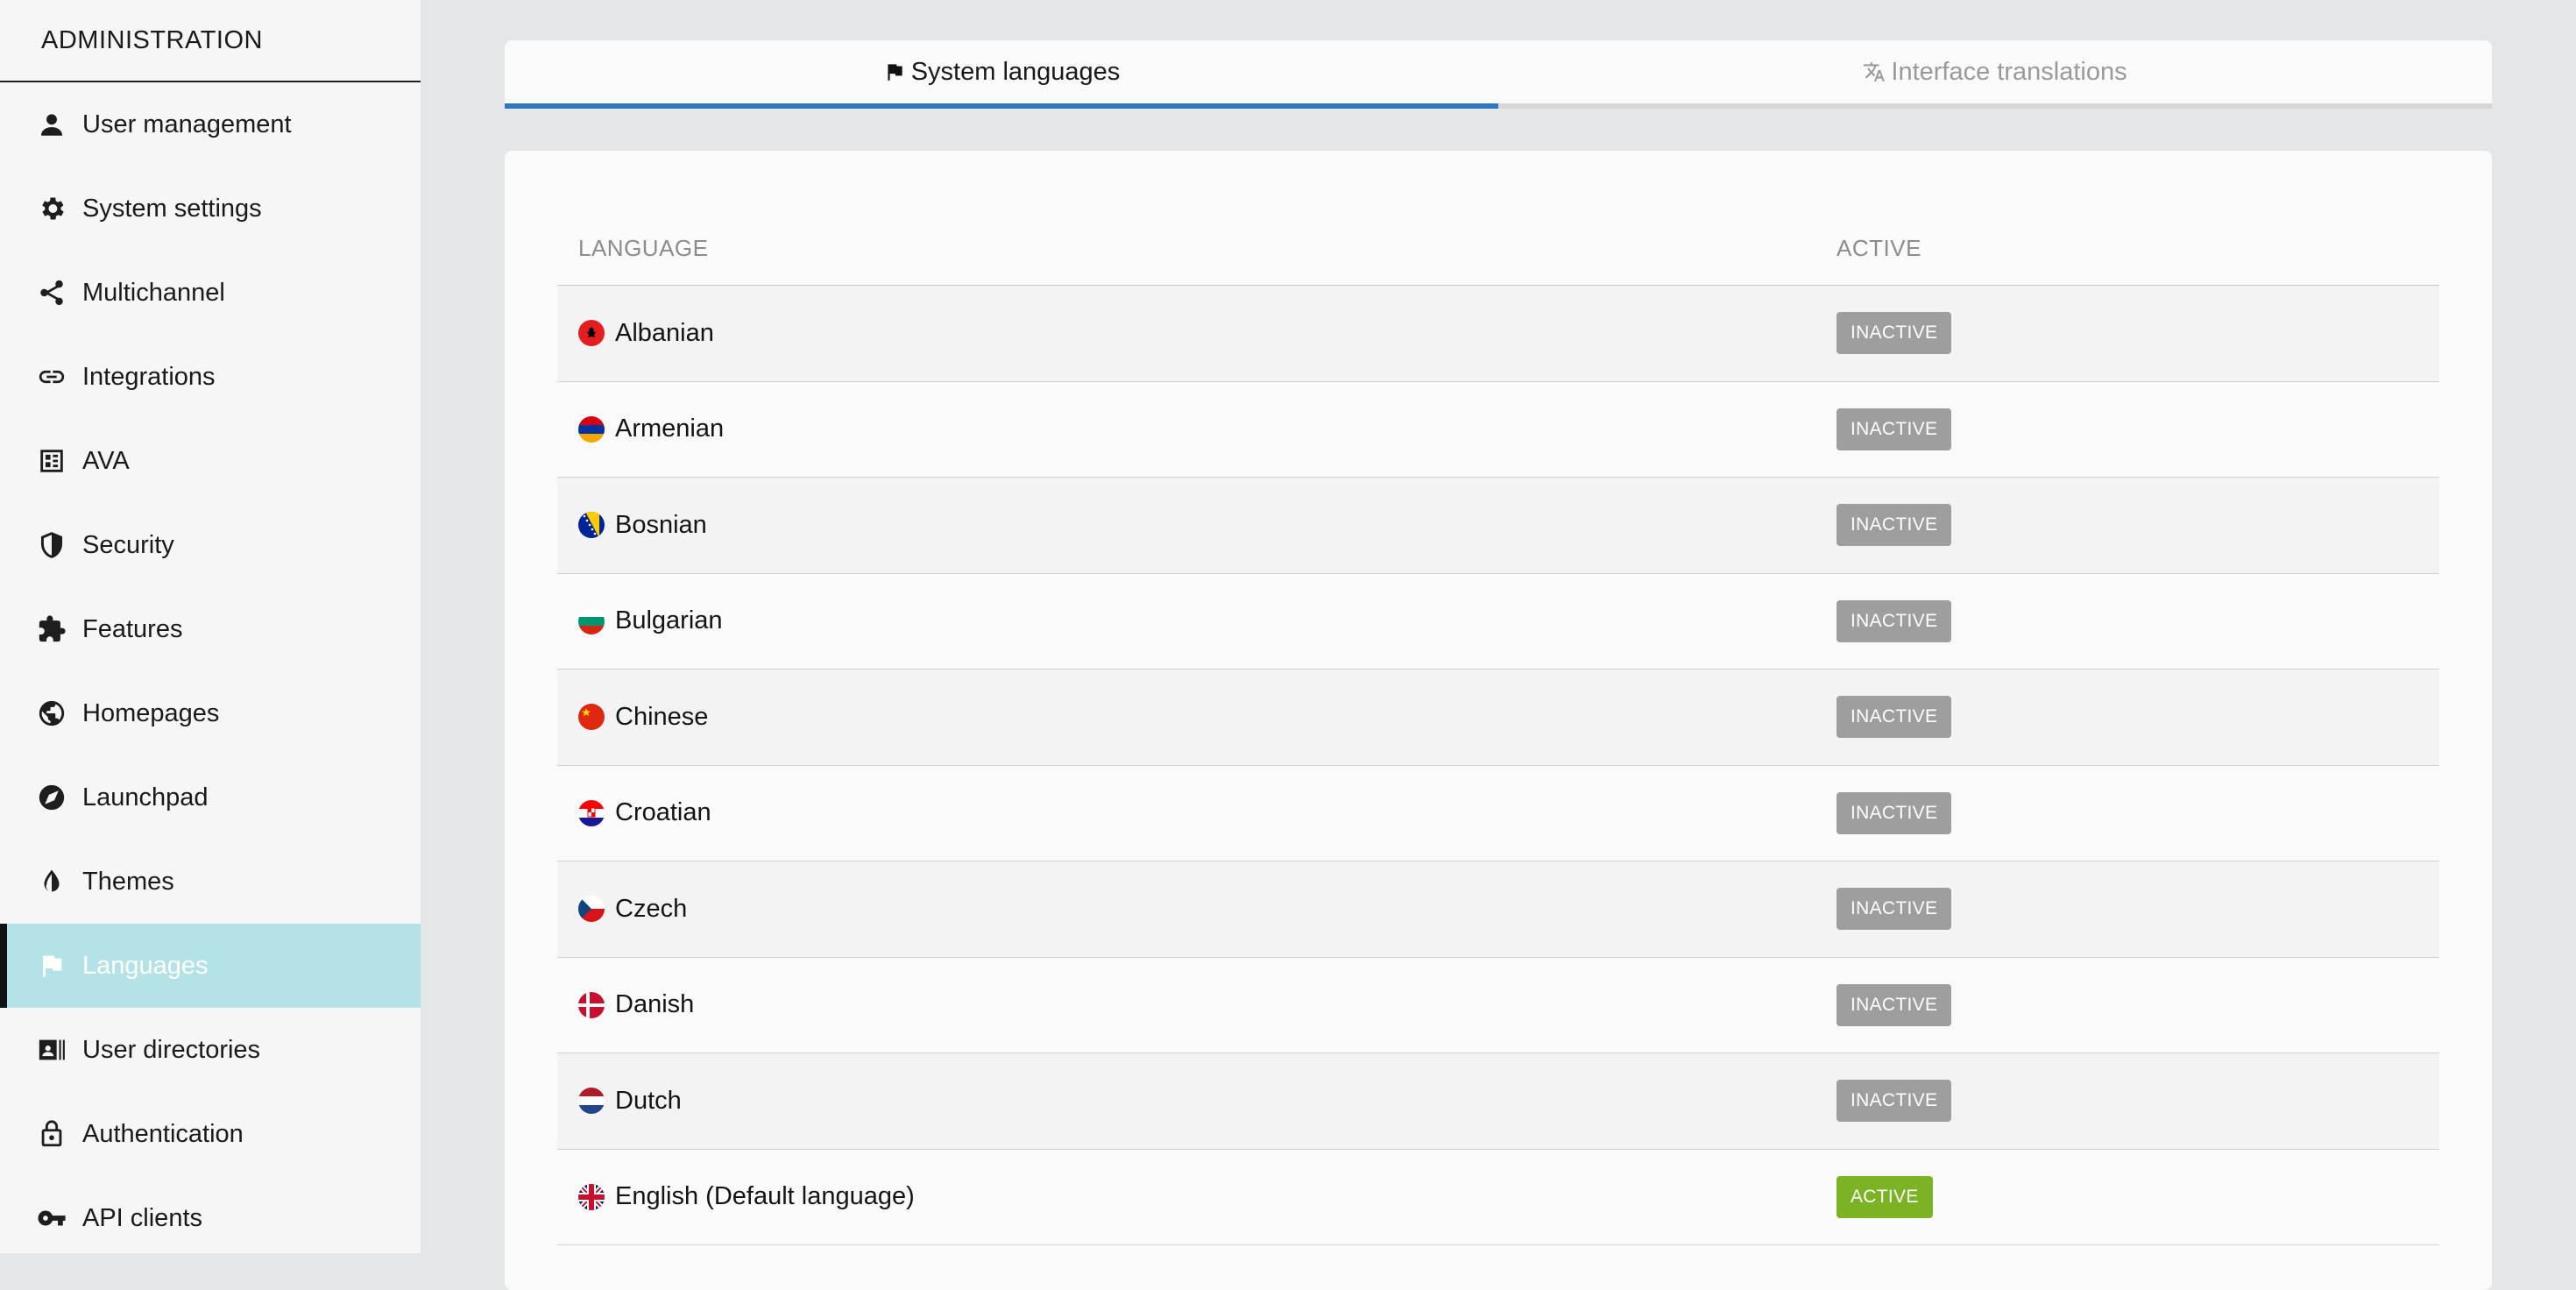  What do you see at coordinates (187, 124) in the screenshot?
I see `sidebar-item-label: User management` at bounding box center [187, 124].